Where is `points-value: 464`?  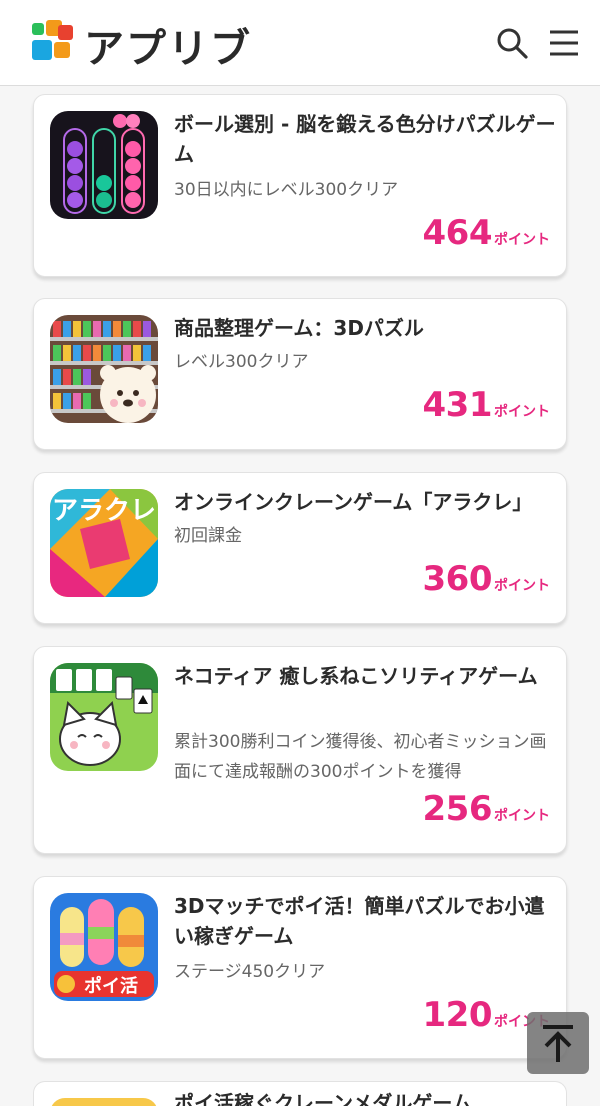
points-value: 464 is located at coordinates (457, 233).